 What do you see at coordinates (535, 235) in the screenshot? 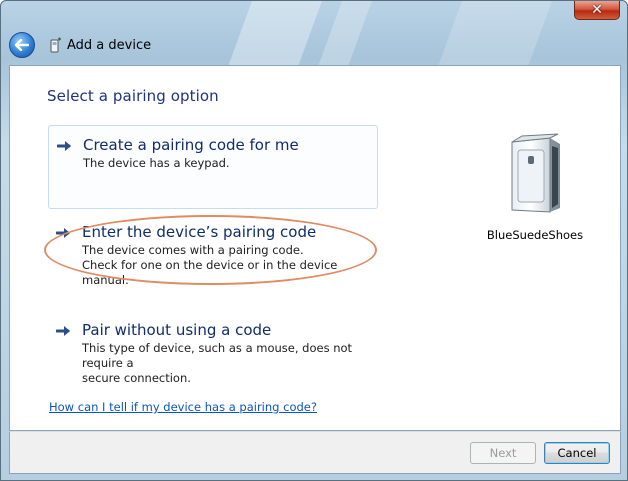
I see `device-name: BlueSuedeShoes` at bounding box center [535, 235].